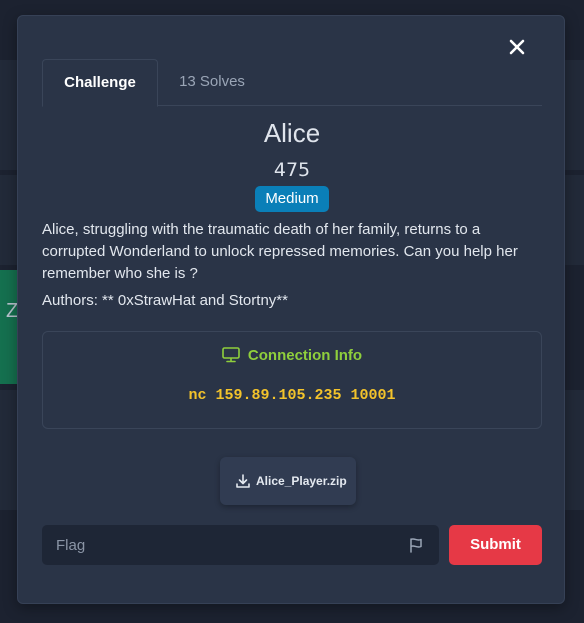 Image resolution: width=584 pixels, height=623 pixels. What do you see at coordinates (231, 355) in the screenshot?
I see `monitor-icon` at bounding box center [231, 355].